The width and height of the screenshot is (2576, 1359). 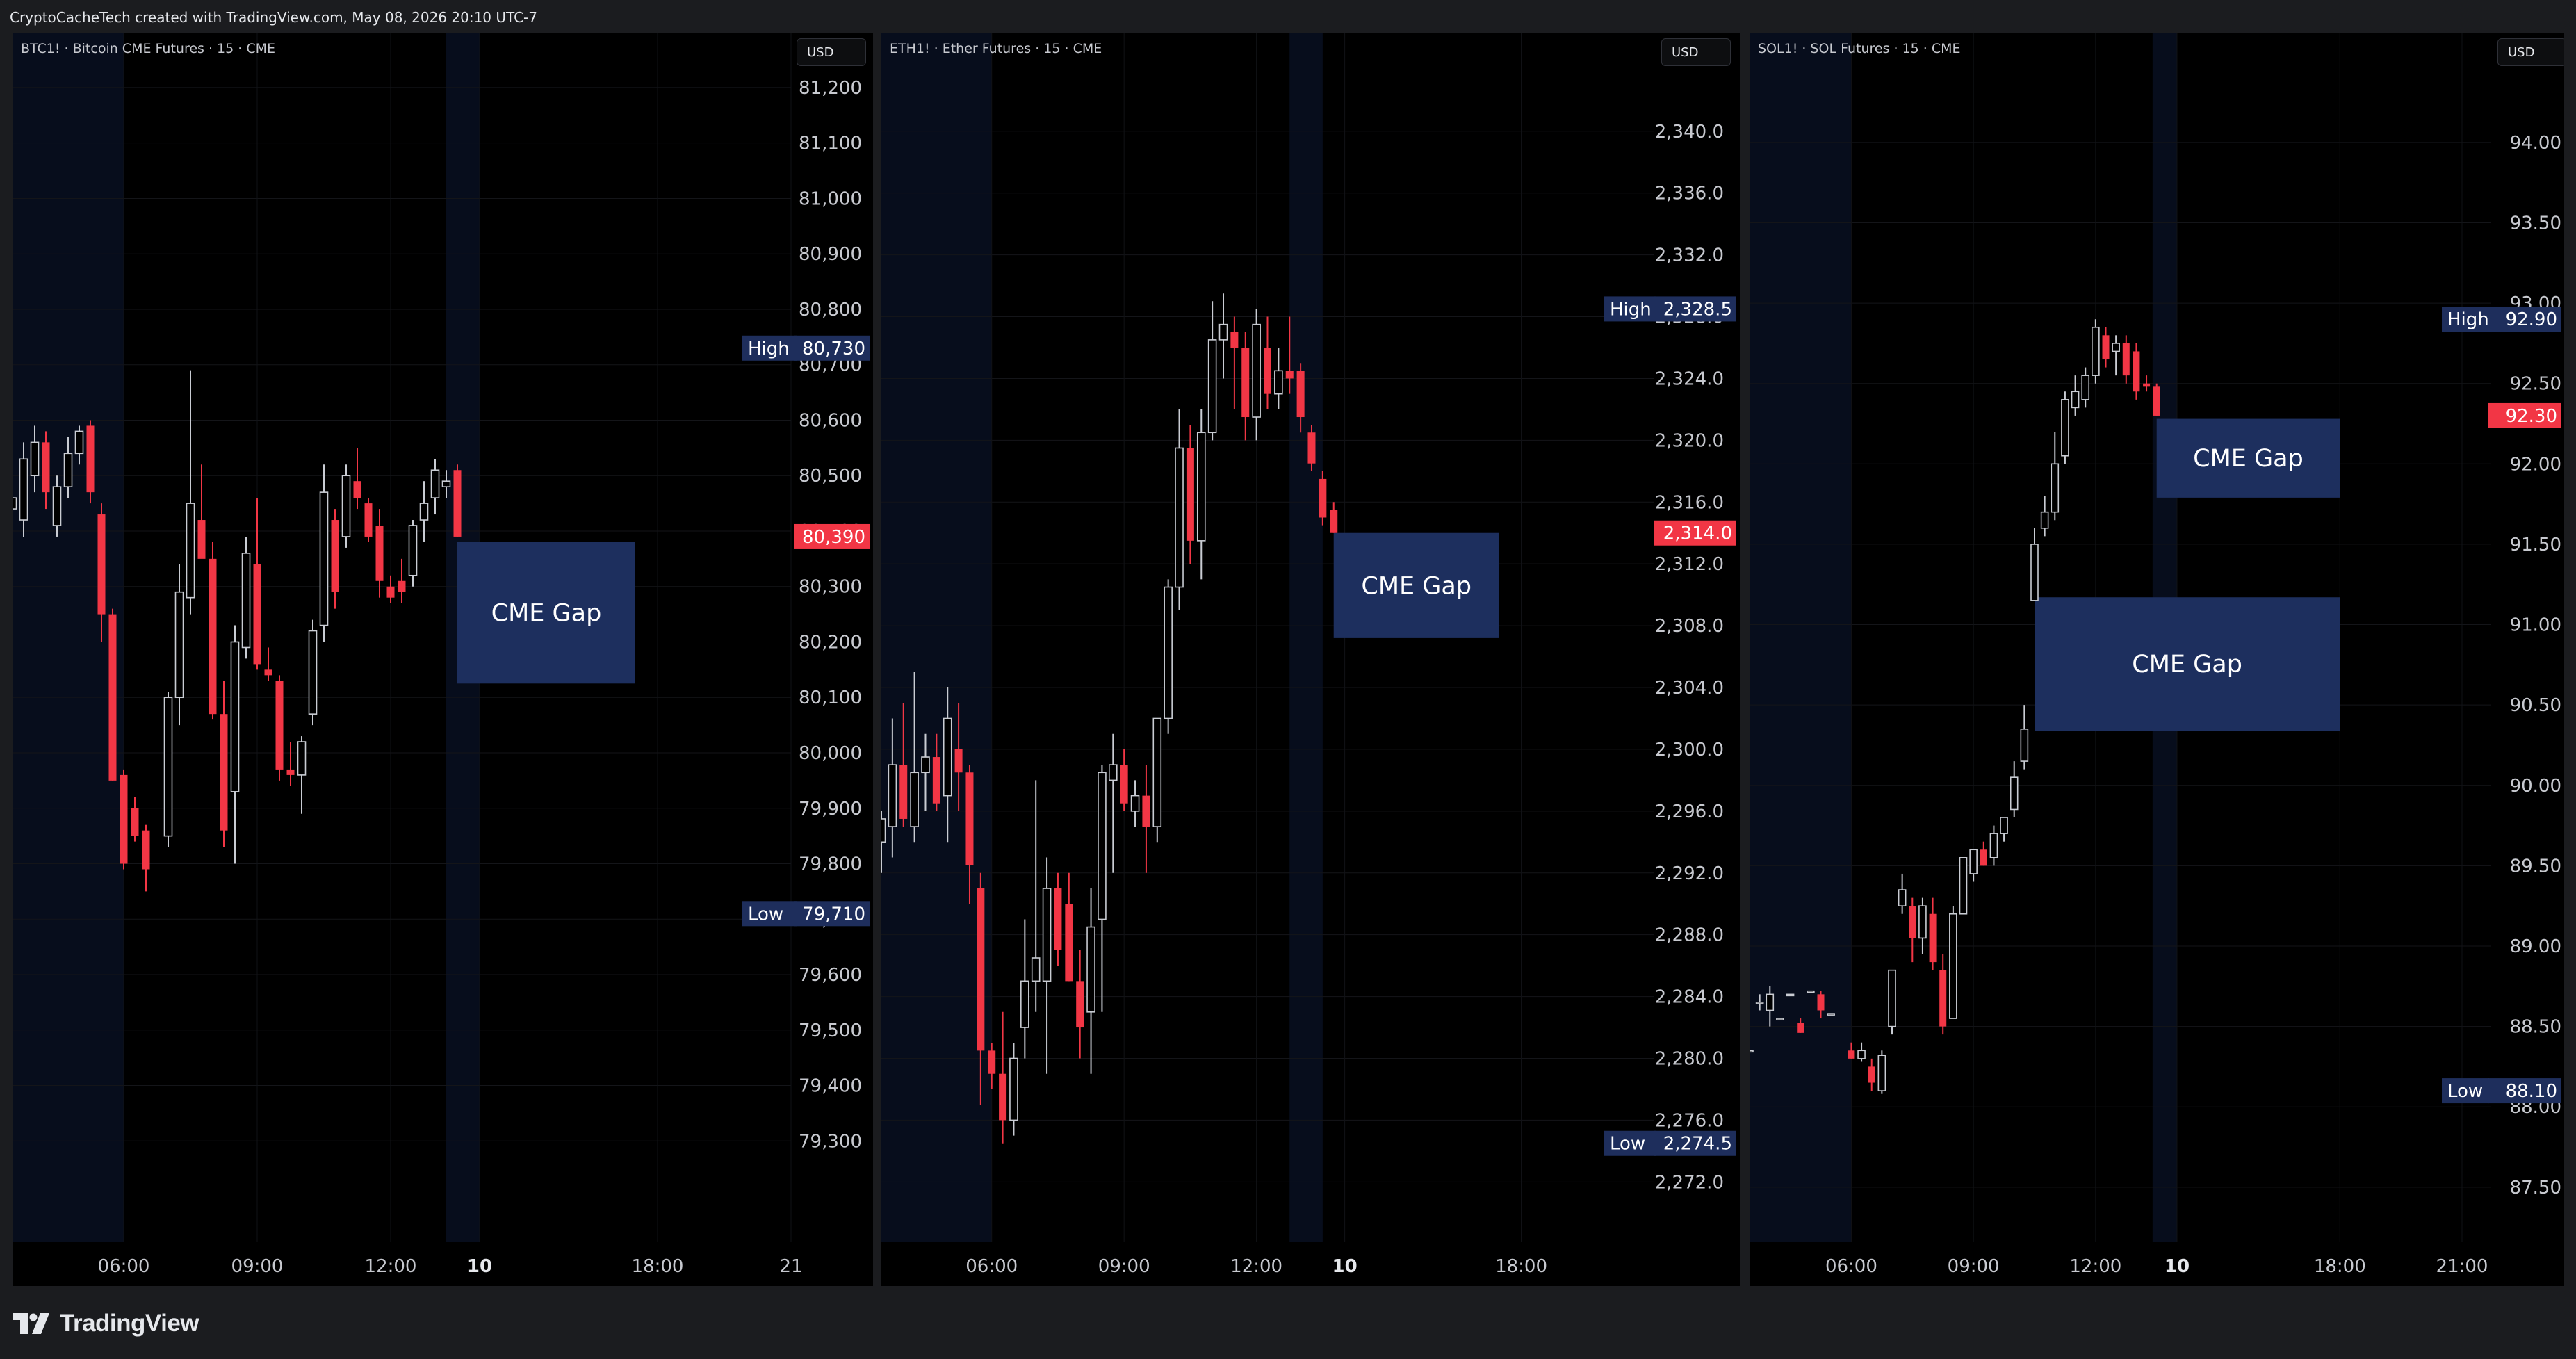 I want to click on y-tick-label: 80,500, so click(x=831, y=476).